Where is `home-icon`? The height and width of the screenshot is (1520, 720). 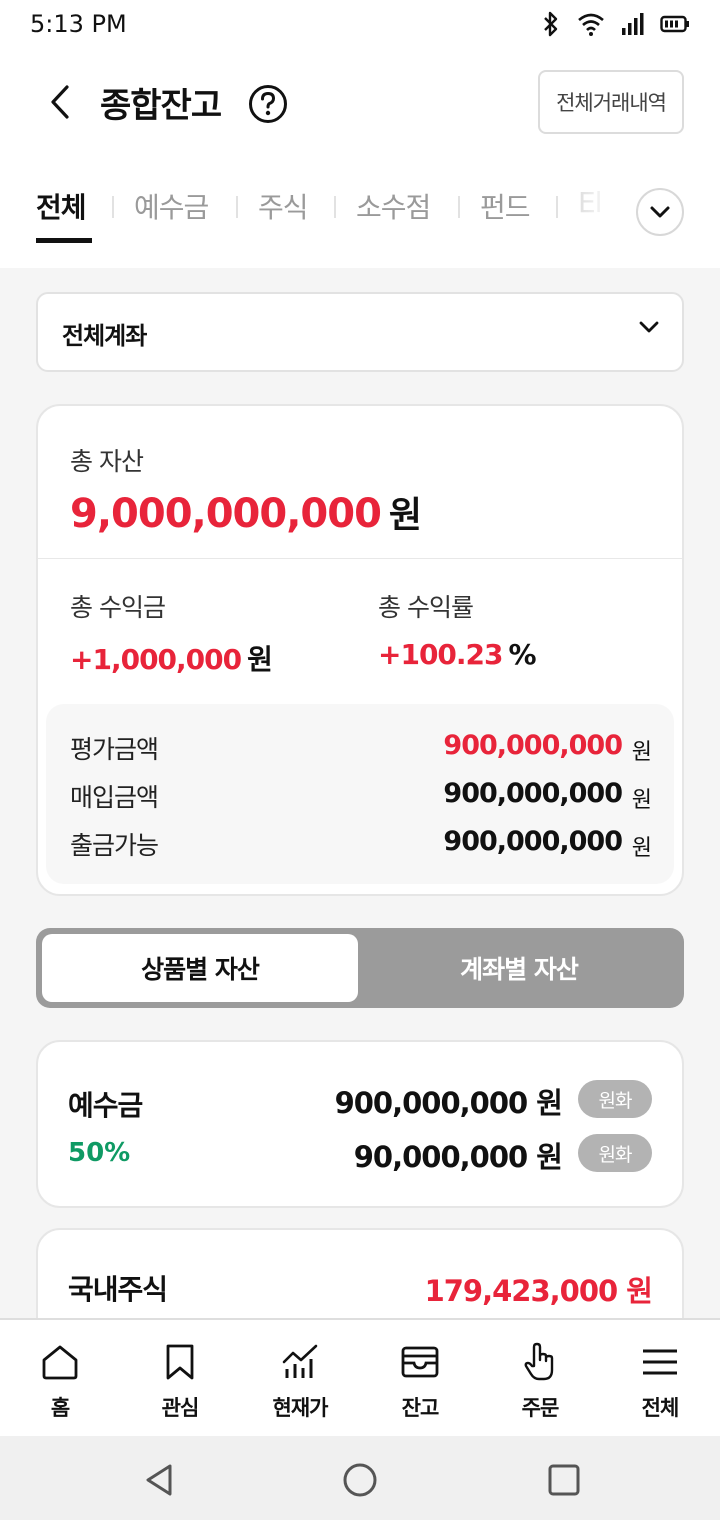
home-icon is located at coordinates (60, 1362).